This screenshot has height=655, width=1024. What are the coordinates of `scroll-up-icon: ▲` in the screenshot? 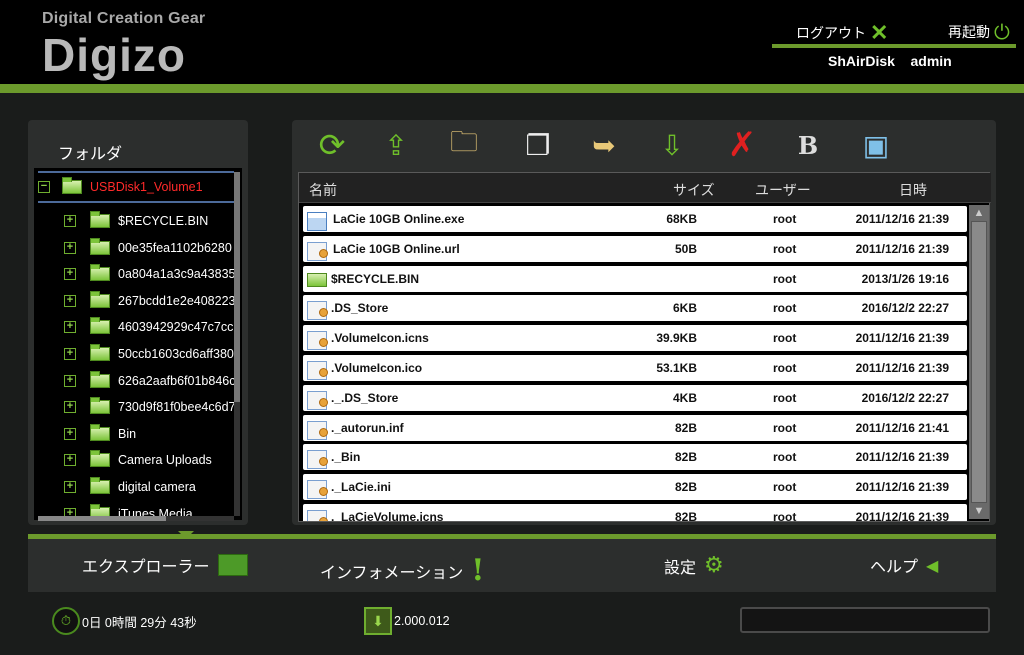 It's located at (979, 214).